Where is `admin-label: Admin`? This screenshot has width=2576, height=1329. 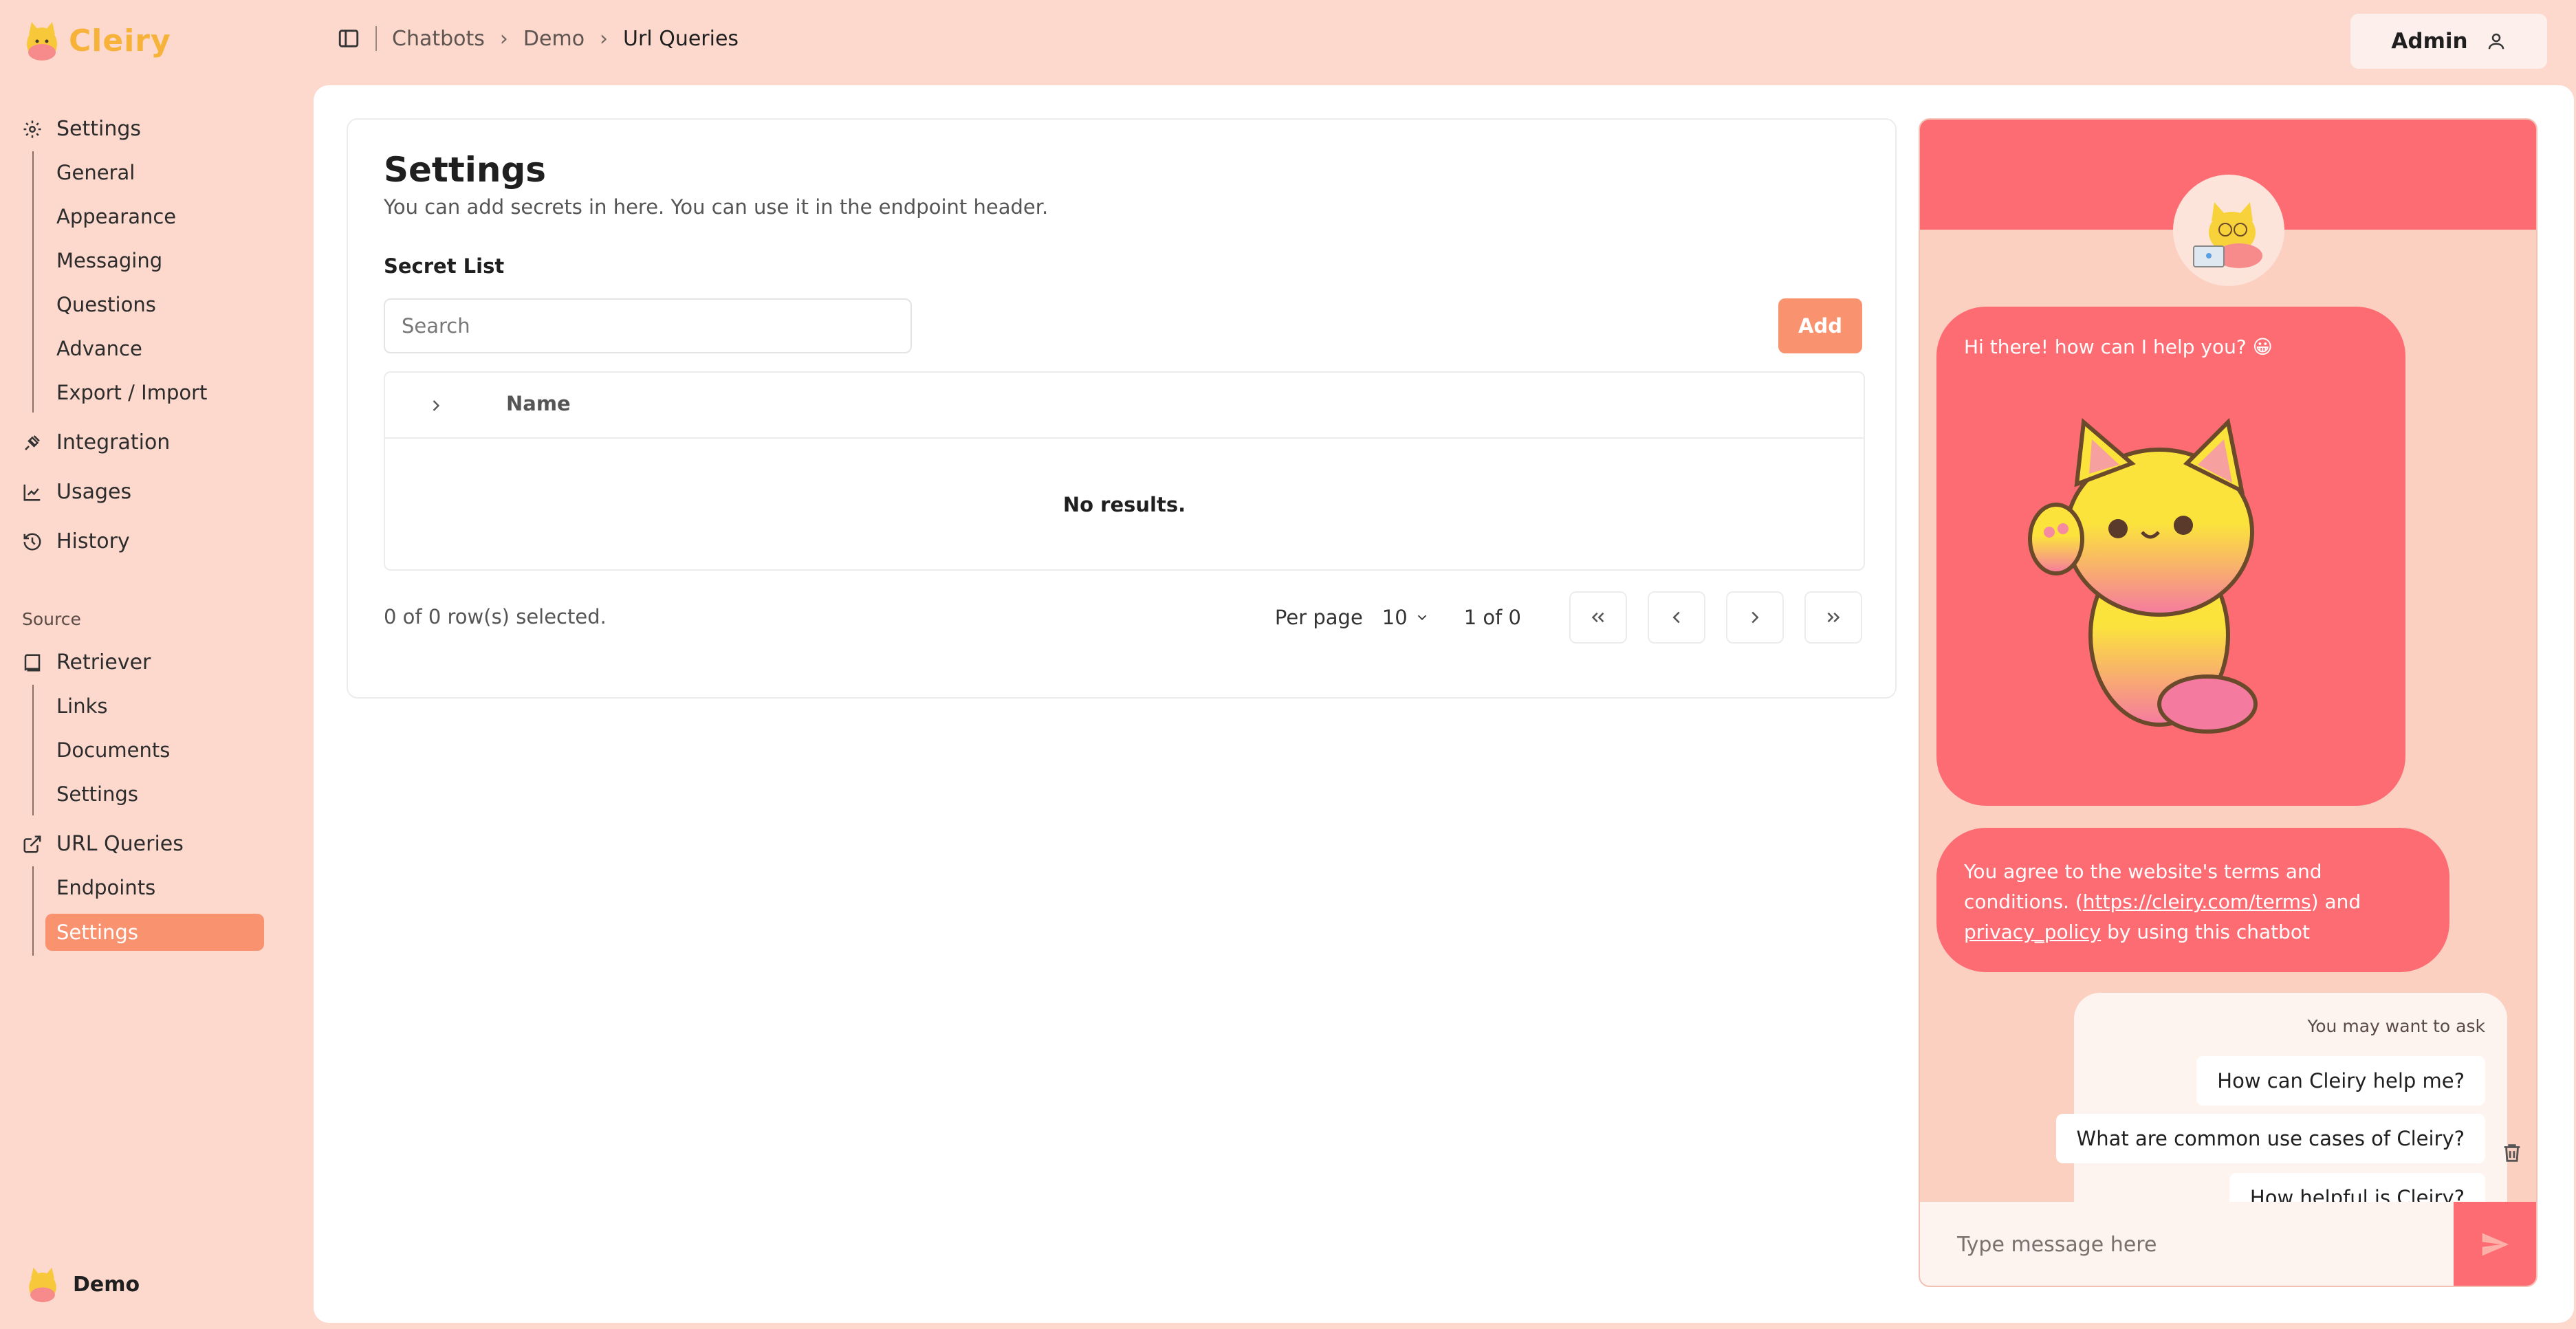 admin-label: Admin is located at coordinates (2429, 41).